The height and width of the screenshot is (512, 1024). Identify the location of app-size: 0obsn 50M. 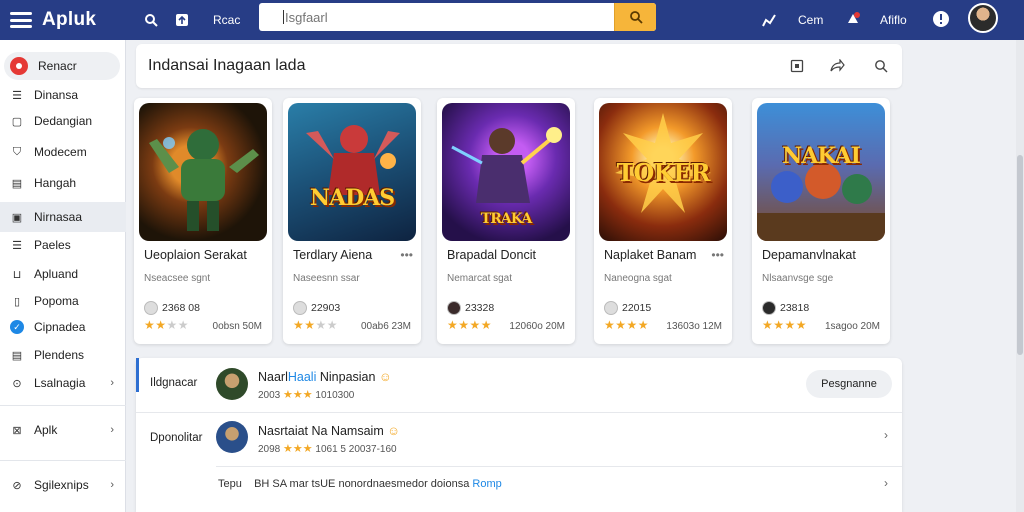
(237, 326).